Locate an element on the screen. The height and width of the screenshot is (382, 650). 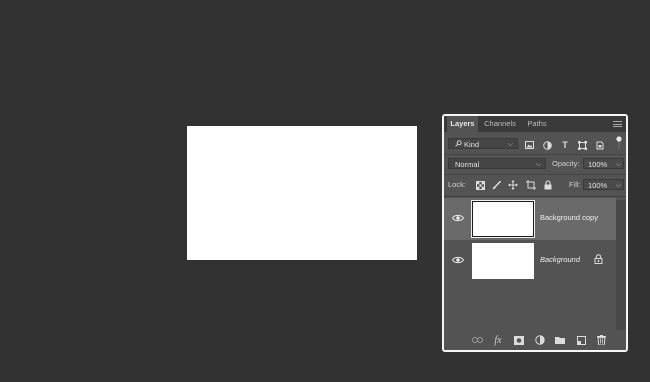
lock-all-icon is located at coordinates (548, 185).